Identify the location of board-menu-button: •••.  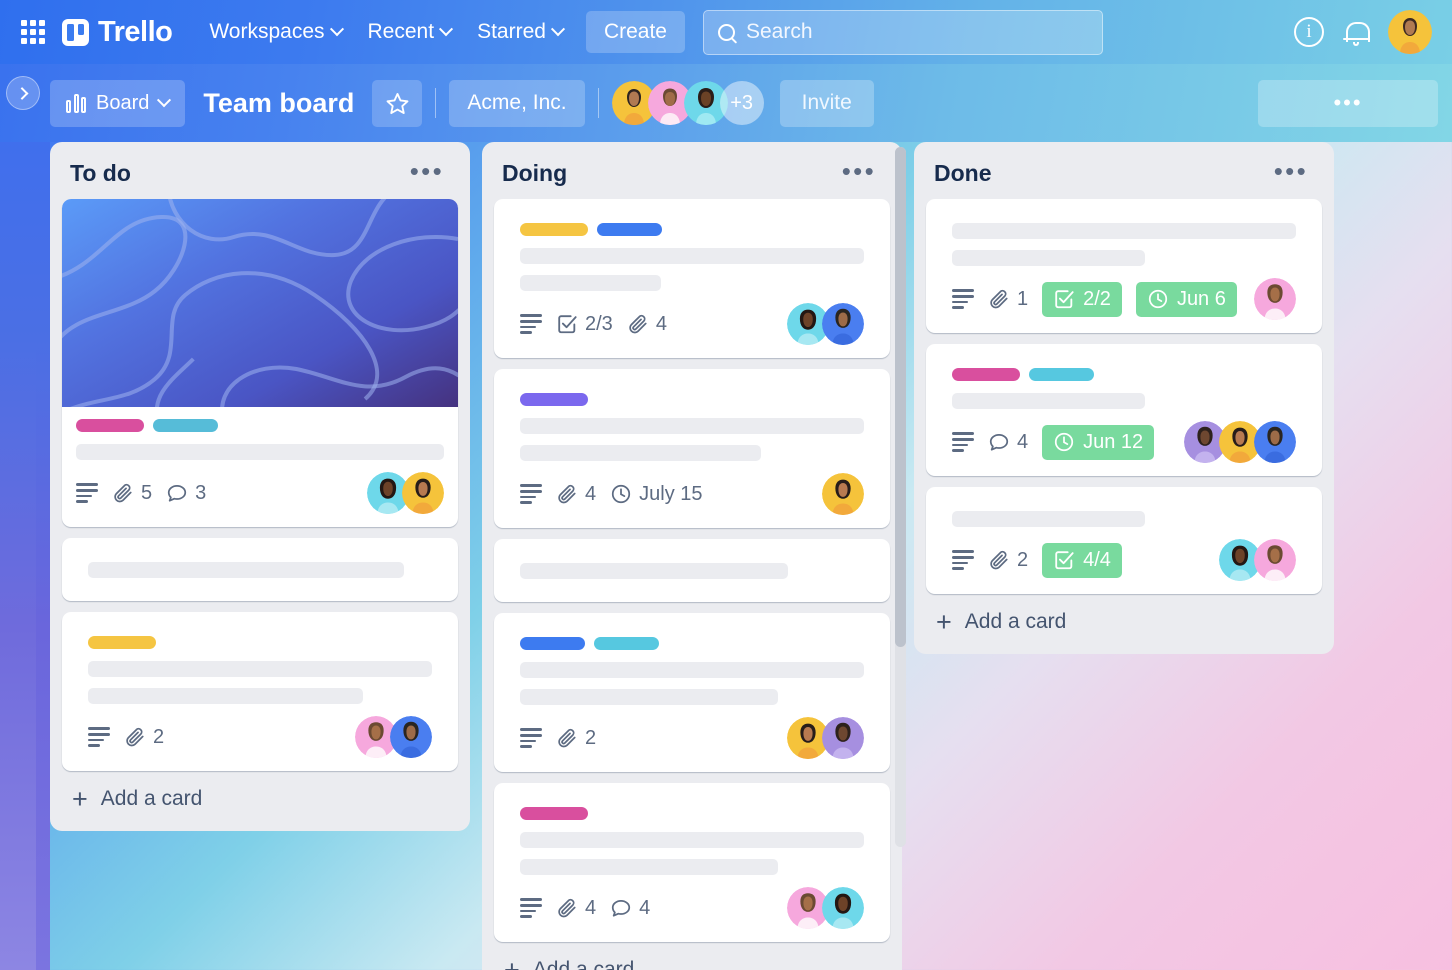
(1348, 103).